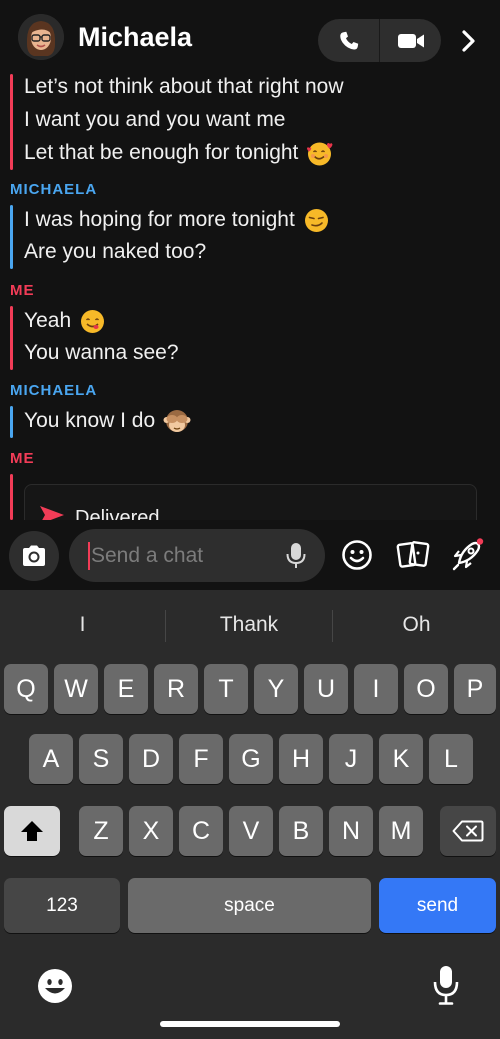  Describe the element at coordinates (117, 513) in the screenshot. I see `delivered-status: Delivered` at that location.